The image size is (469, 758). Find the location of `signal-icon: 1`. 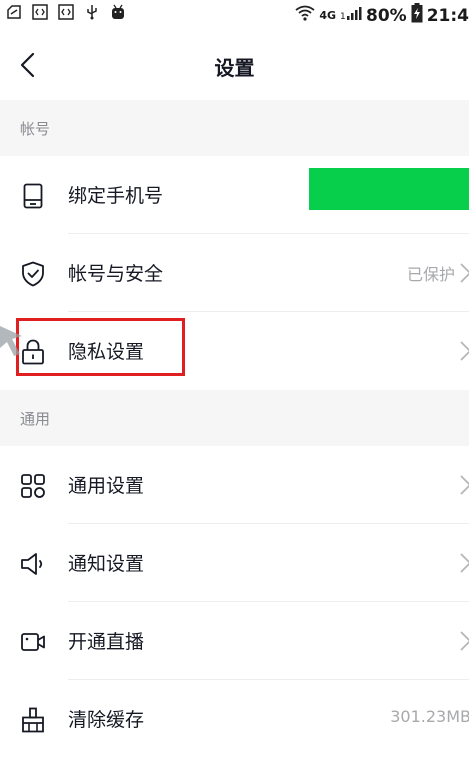

signal-icon: 1 is located at coordinates (351, 15).